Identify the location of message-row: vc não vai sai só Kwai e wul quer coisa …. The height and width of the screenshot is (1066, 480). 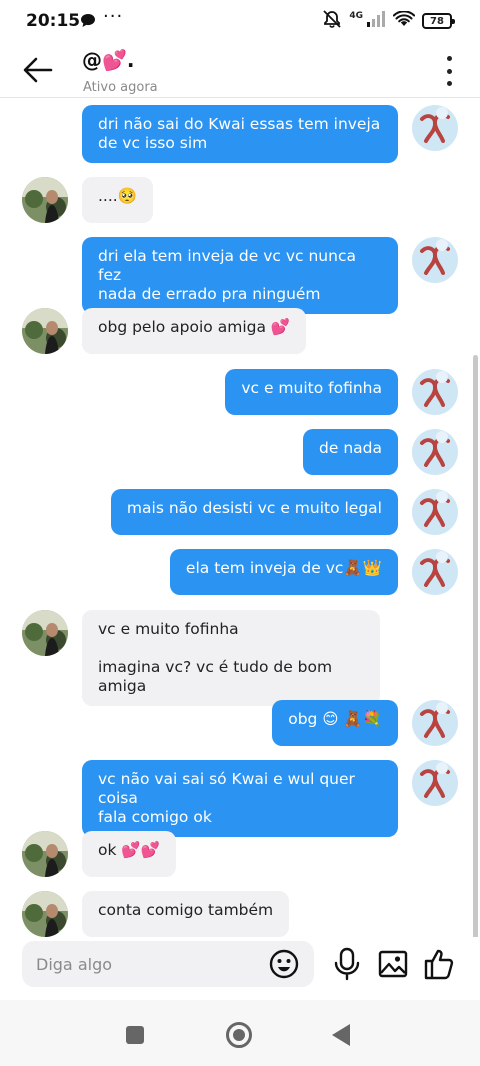
(240, 798).